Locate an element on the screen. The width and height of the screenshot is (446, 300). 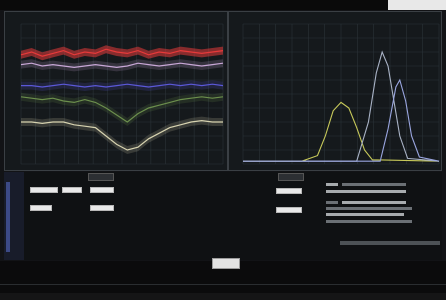
lower-right-header is located at coordinates (291, 177).